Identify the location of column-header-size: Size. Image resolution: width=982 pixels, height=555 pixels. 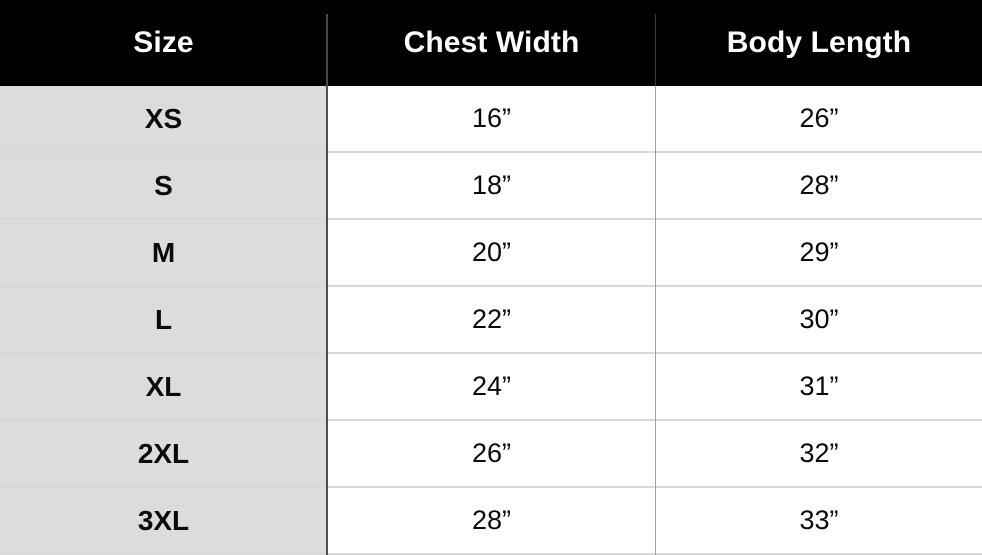
(163, 42).